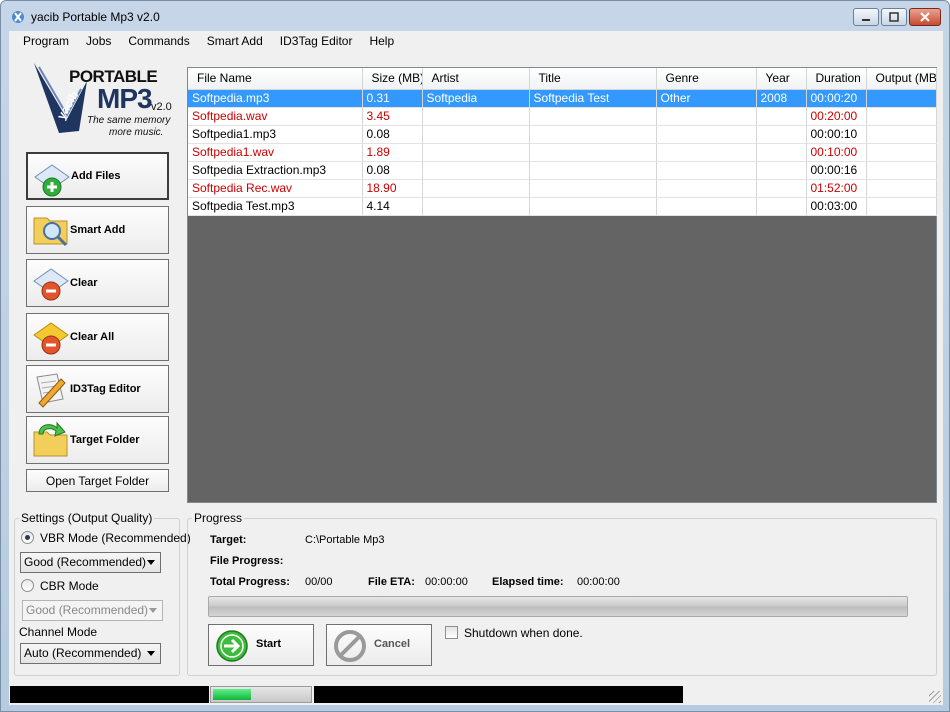  I want to click on column-artist: Artist, so click(476, 79).